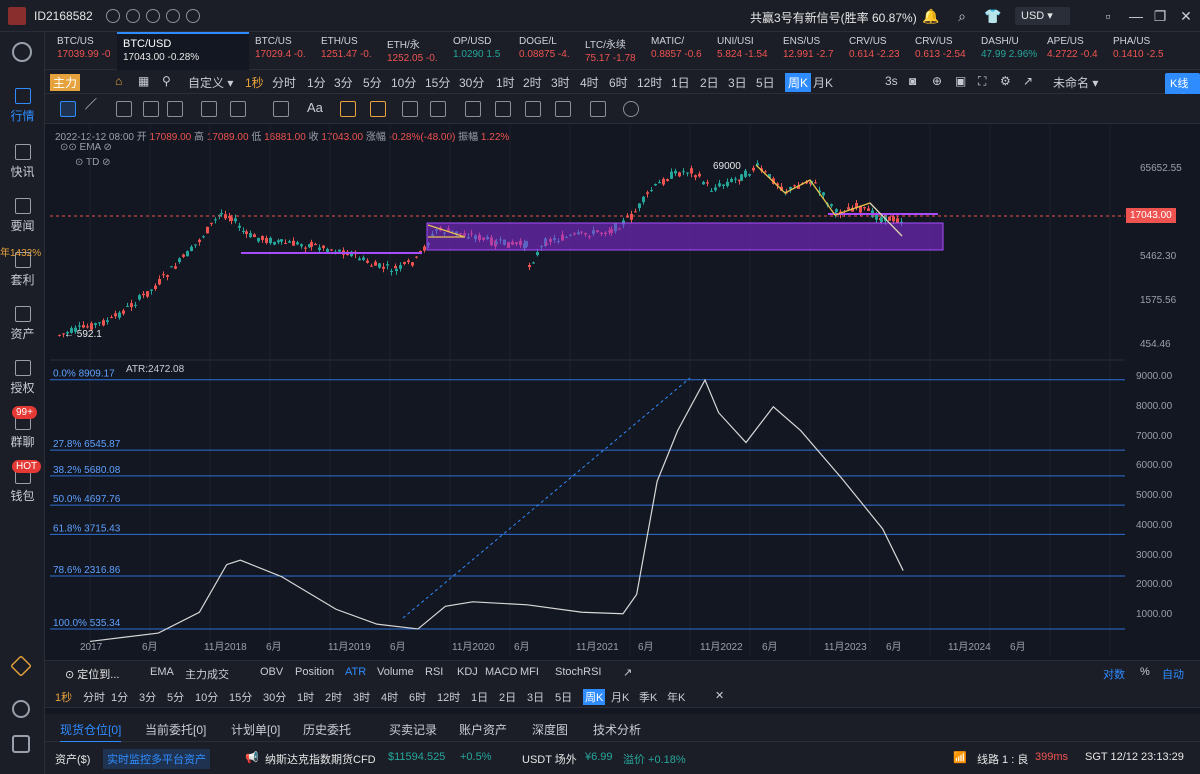 The image size is (1200, 774). I want to click on ticker-item: PHA/US 0.1410 -2.5, so click(1140, 51).